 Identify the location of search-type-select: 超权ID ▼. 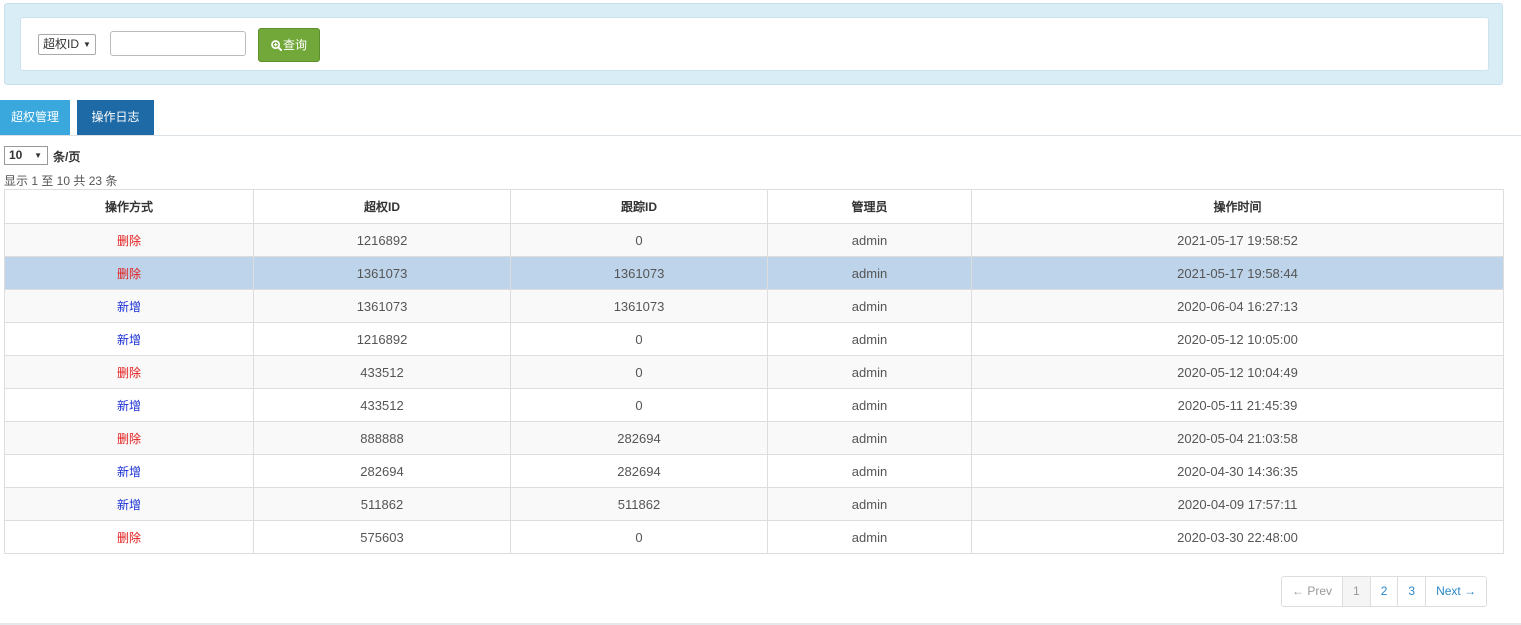
(67, 44).